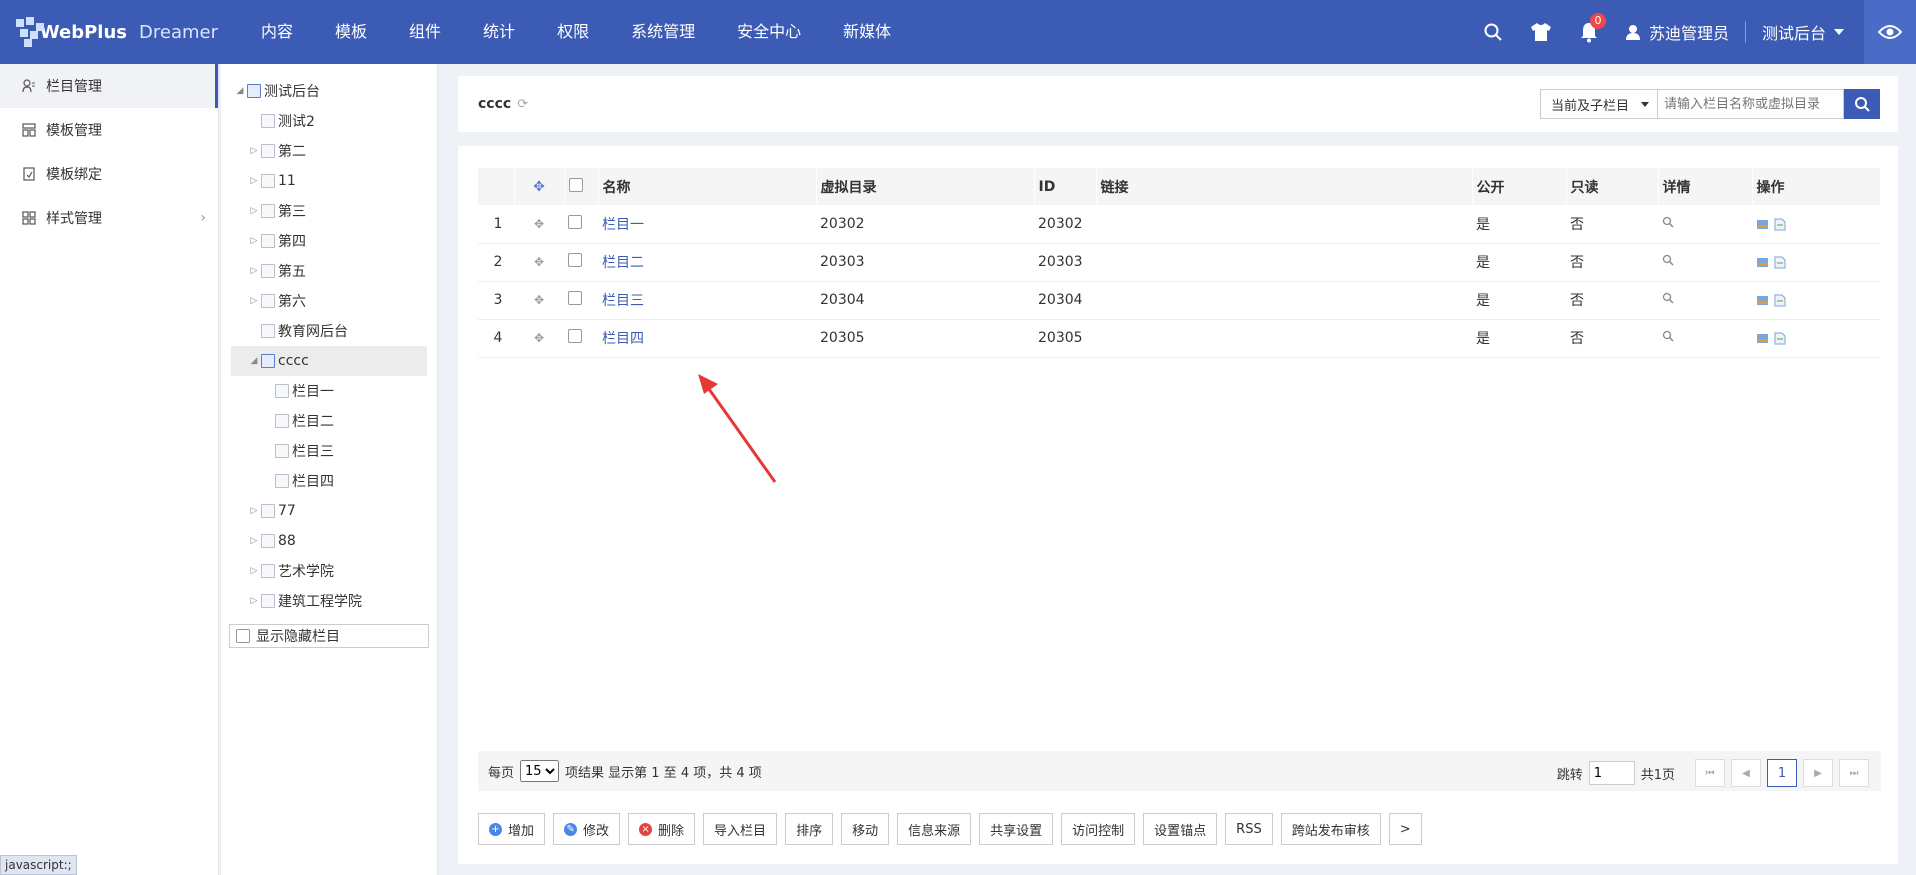 This screenshot has height=875, width=1916. I want to click on site-switcher: 测试后台, so click(1805, 32).